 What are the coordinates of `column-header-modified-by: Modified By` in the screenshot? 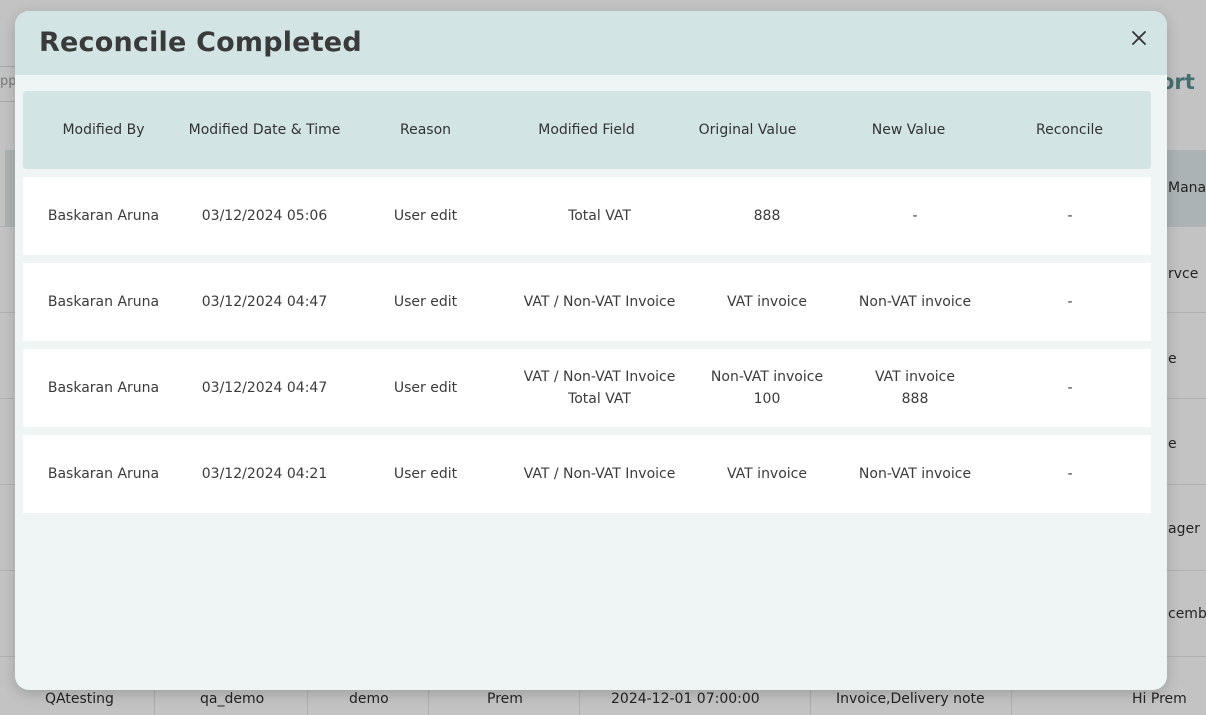 It's located at (103, 130).